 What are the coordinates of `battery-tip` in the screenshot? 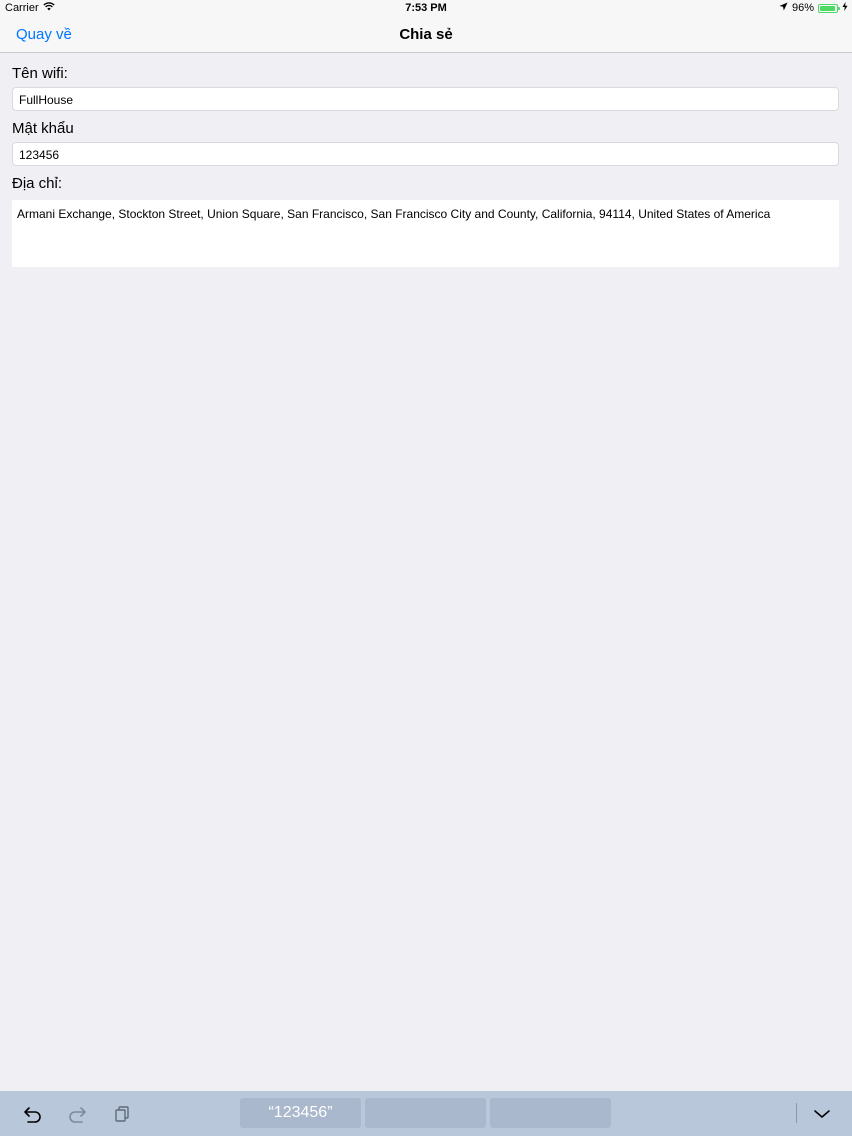 It's located at (839, 8).